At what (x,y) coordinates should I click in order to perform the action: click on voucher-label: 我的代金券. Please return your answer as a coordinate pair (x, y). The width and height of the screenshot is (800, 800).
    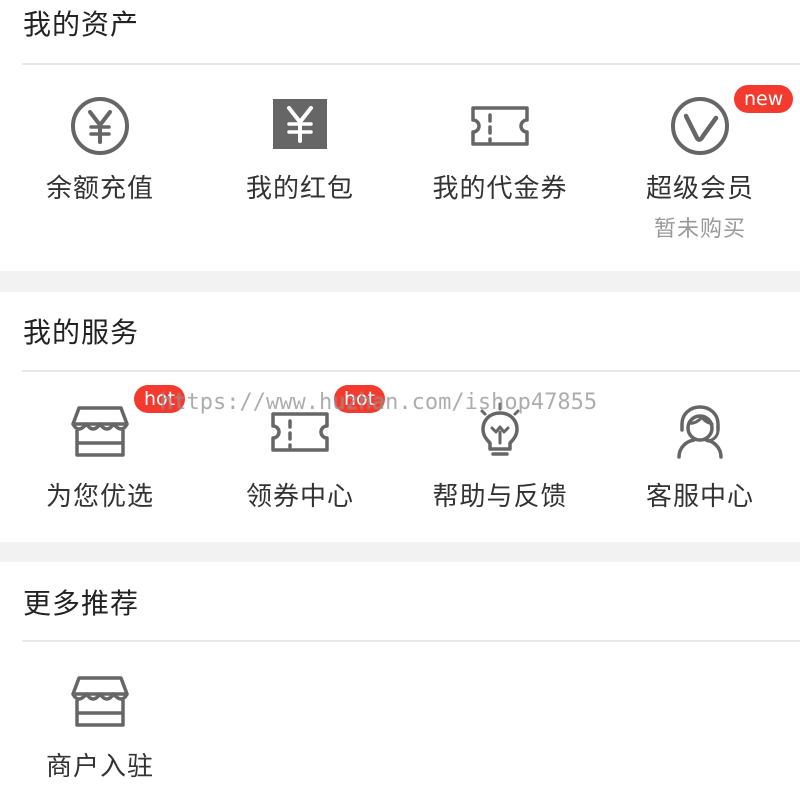
    Looking at the image, I should click on (500, 189).